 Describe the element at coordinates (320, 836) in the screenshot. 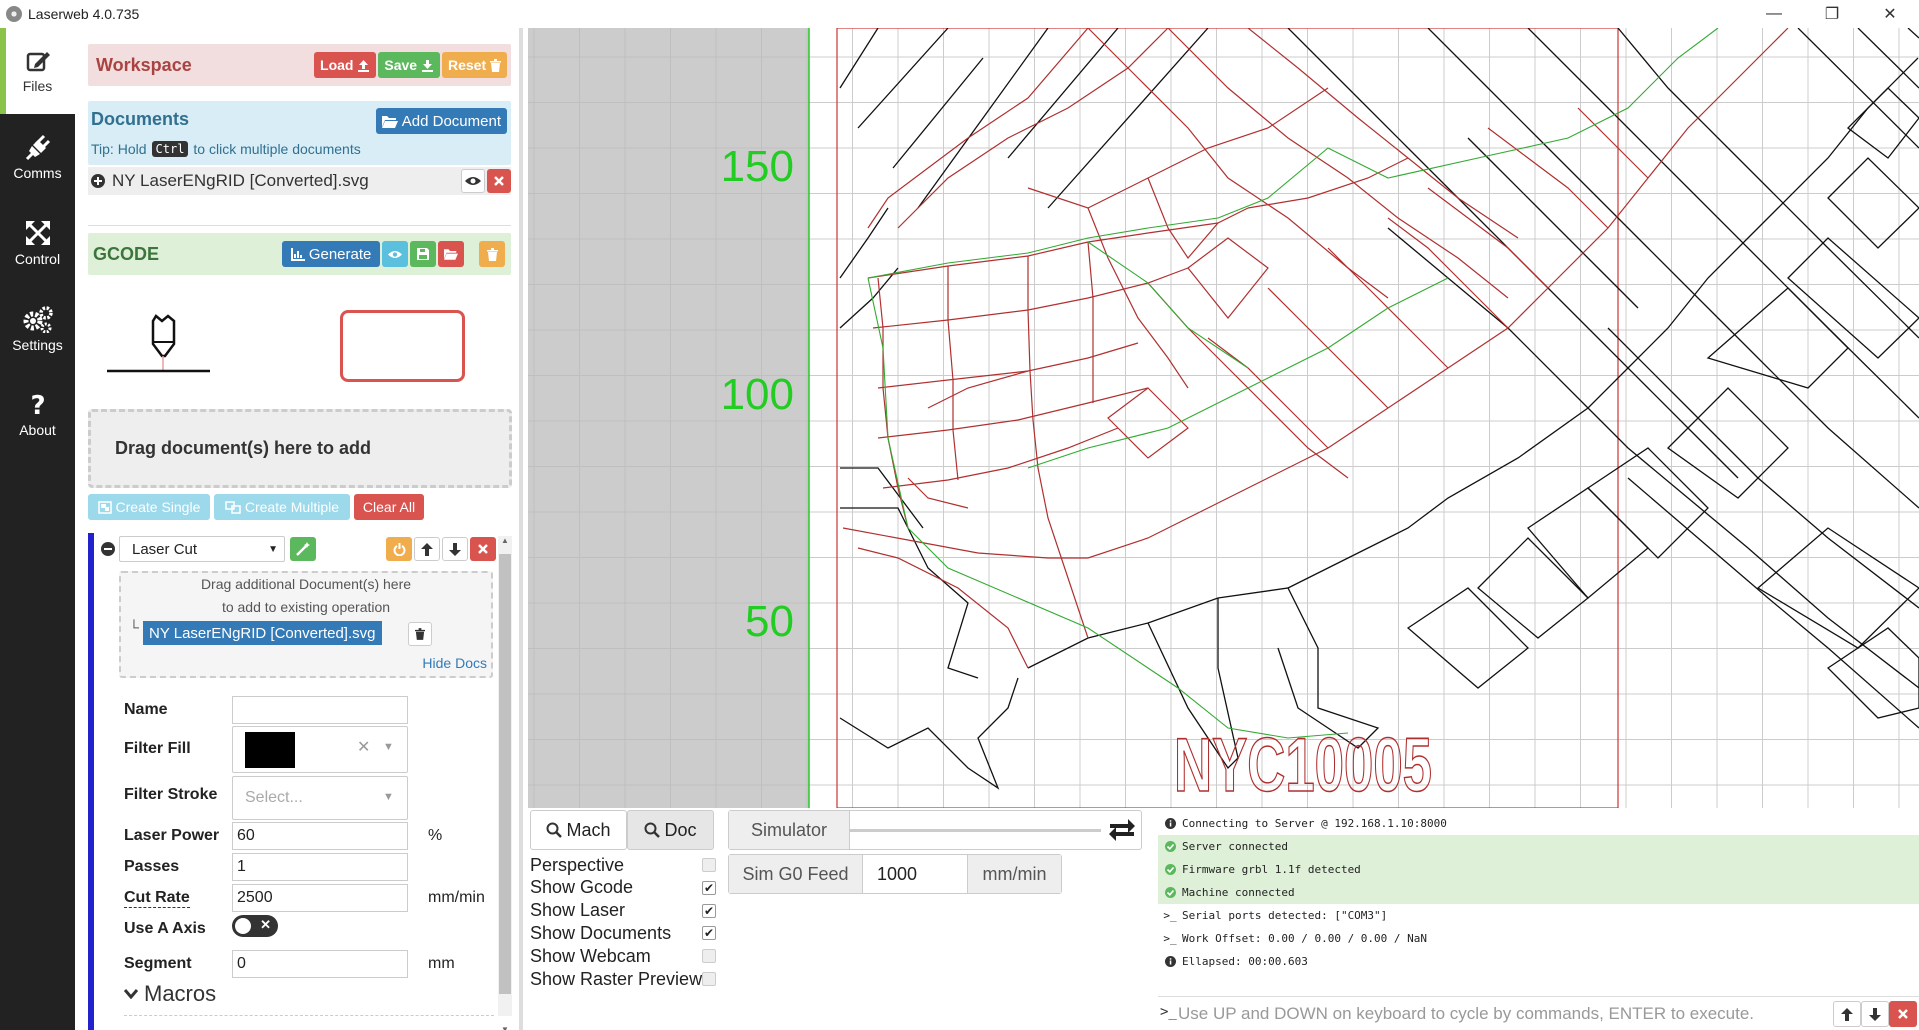

I see `laser-power-input: 60` at that location.